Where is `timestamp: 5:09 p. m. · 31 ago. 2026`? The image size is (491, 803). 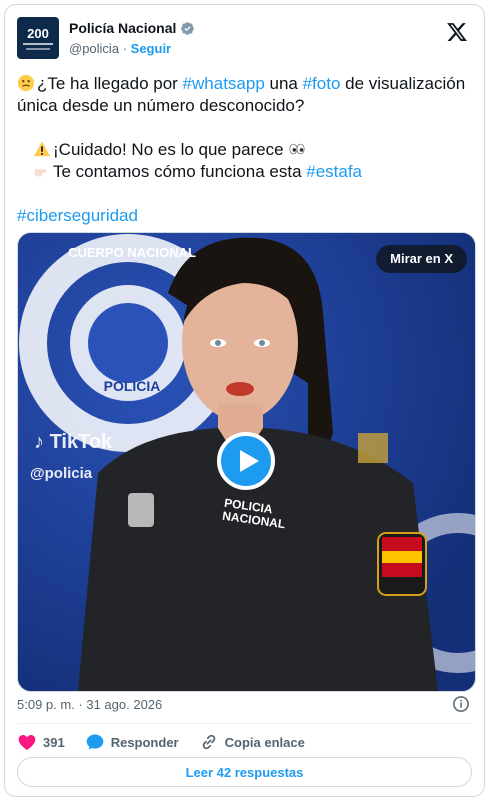
timestamp: 5:09 p. m. · 31 ago. 2026 is located at coordinates (89, 704).